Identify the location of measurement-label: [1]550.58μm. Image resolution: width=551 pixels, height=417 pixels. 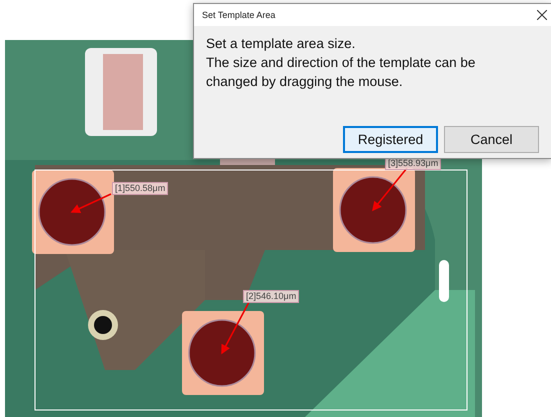
(140, 188).